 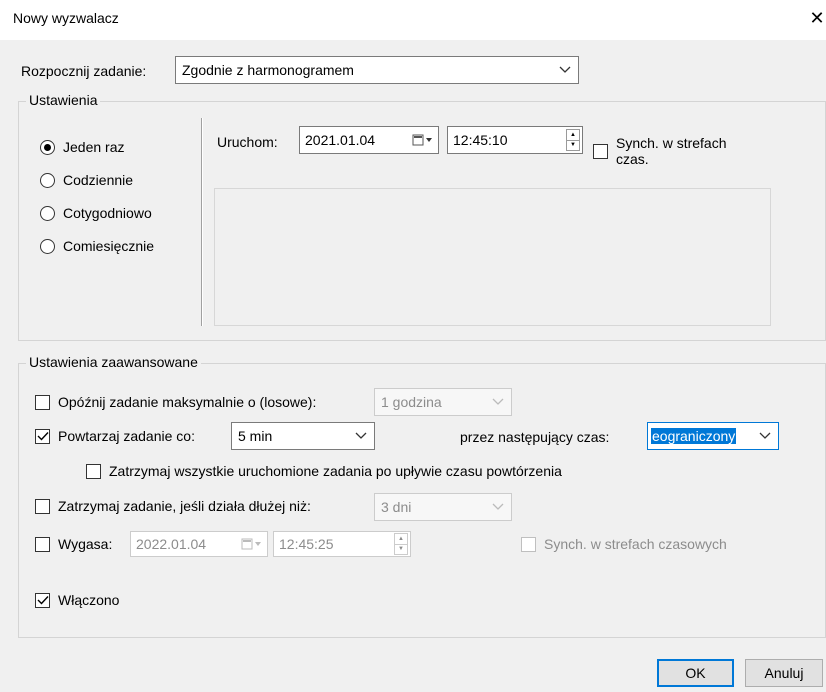 What do you see at coordinates (632, 159) in the screenshot?
I see `sync-timezone-label-2: czas.` at bounding box center [632, 159].